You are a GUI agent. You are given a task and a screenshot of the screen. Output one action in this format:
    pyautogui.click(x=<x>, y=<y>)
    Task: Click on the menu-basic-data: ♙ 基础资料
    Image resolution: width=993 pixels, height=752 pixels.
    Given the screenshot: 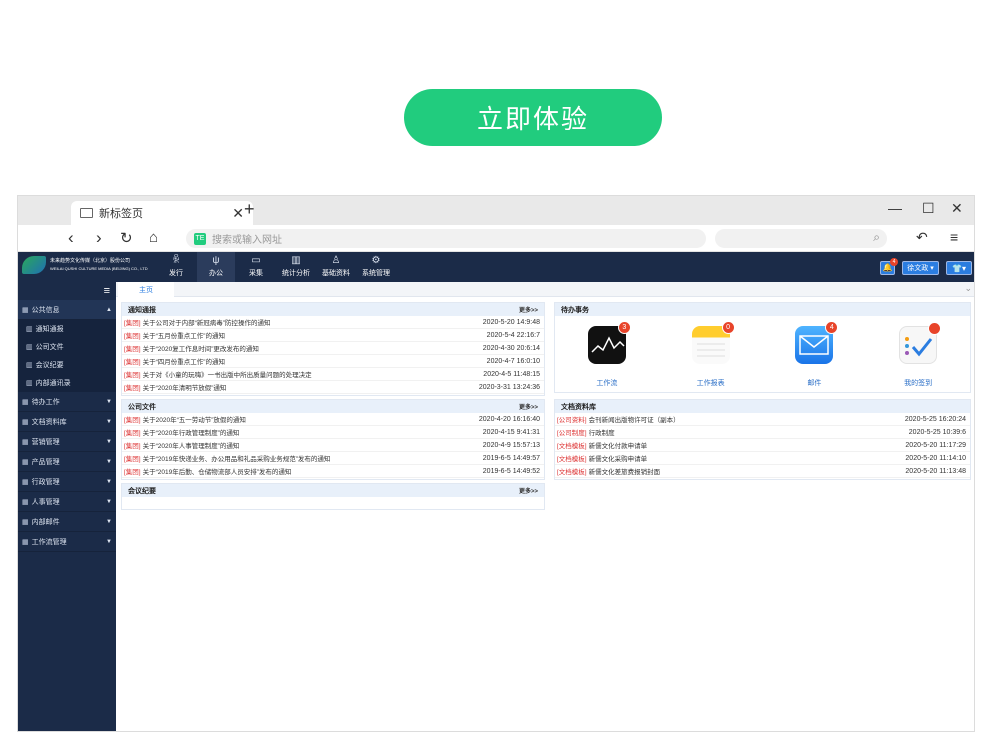 What is the action you would take?
    pyautogui.click(x=336, y=267)
    